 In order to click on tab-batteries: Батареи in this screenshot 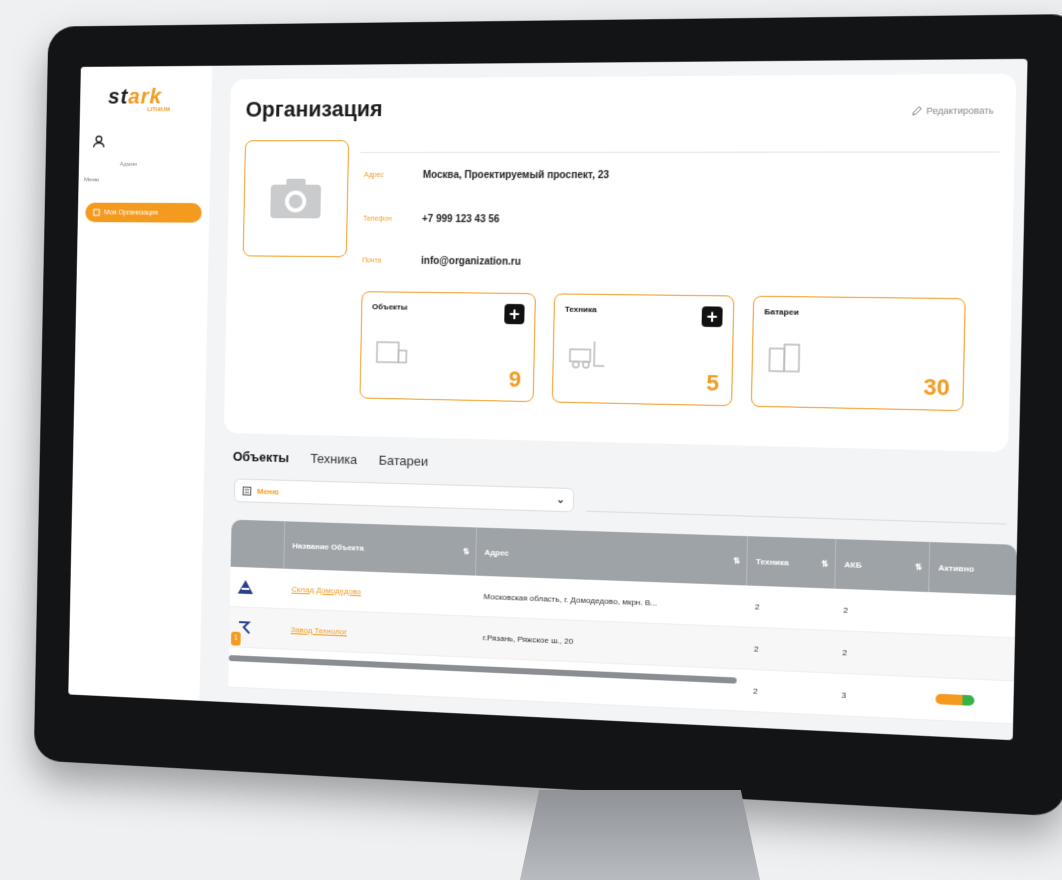, I will do `click(404, 461)`.